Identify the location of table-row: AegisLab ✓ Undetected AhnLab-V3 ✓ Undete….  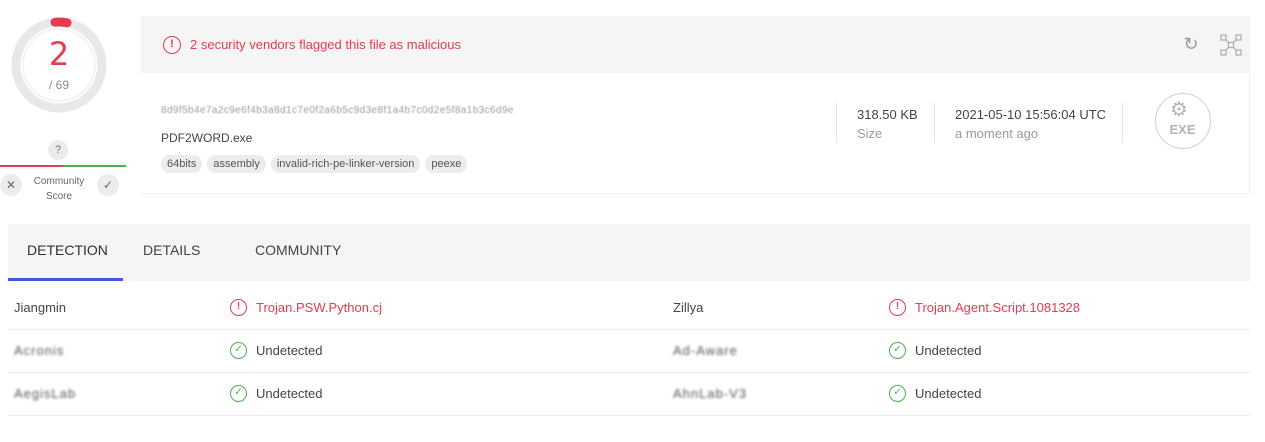
(629, 394).